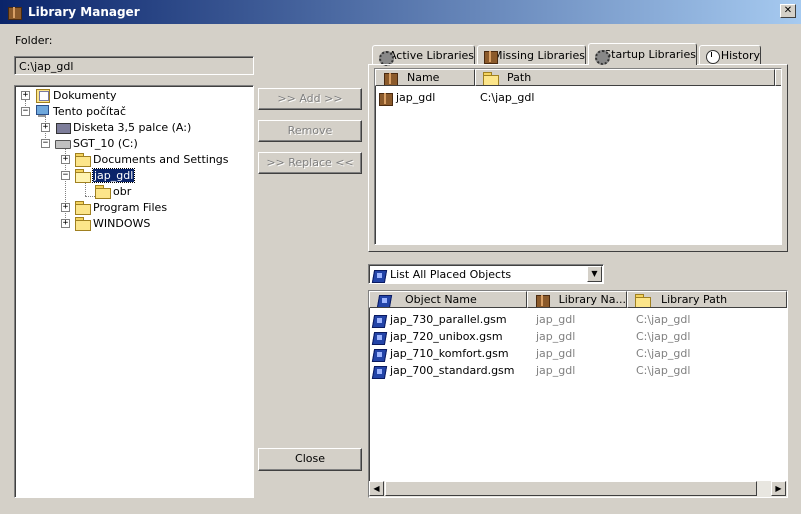 The height and width of the screenshot is (514, 801). What do you see at coordinates (132, 127) in the screenshot?
I see `tree-item-label: Disketa 3,5 palce (A:)` at bounding box center [132, 127].